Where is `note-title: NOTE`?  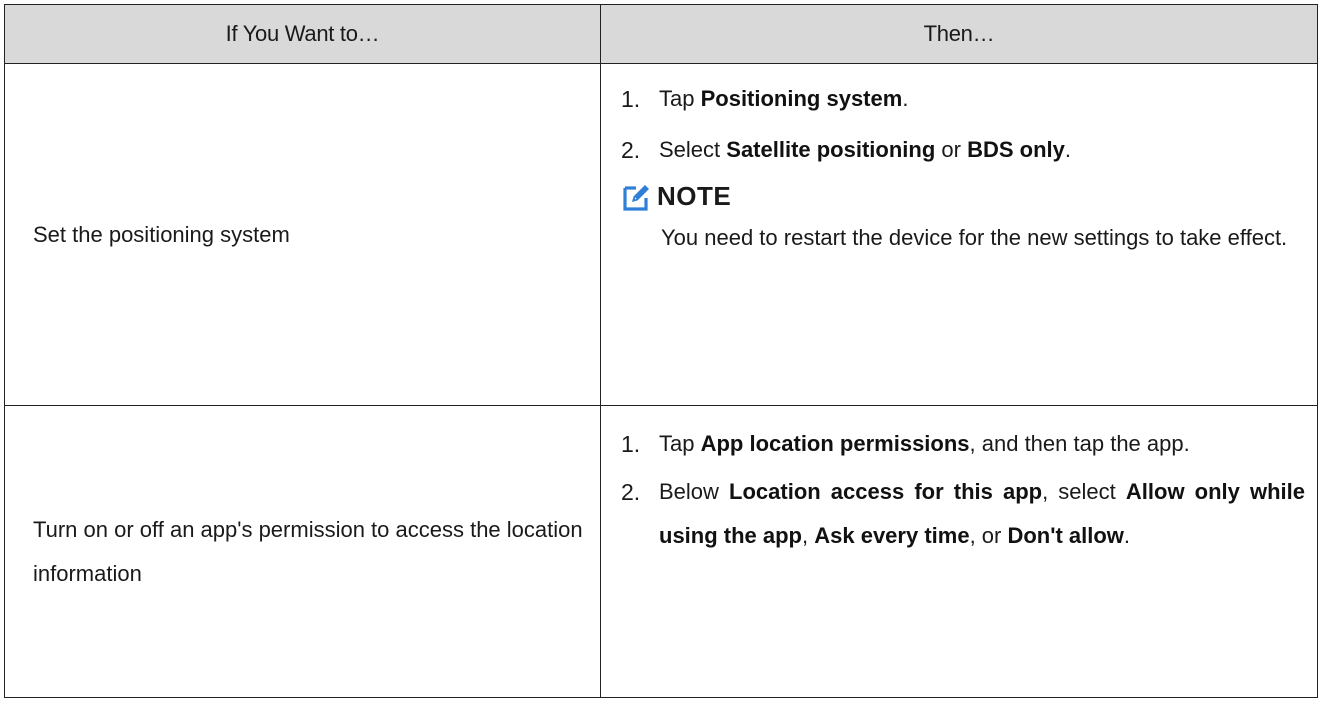 note-title: NOTE is located at coordinates (694, 196).